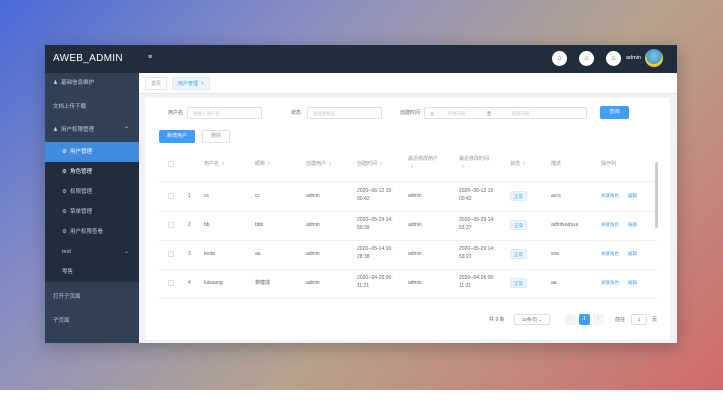 The image size is (723, 405). What do you see at coordinates (598, 319) in the screenshot?
I see `next-page-button: ›` at bounding box center [598, 319].